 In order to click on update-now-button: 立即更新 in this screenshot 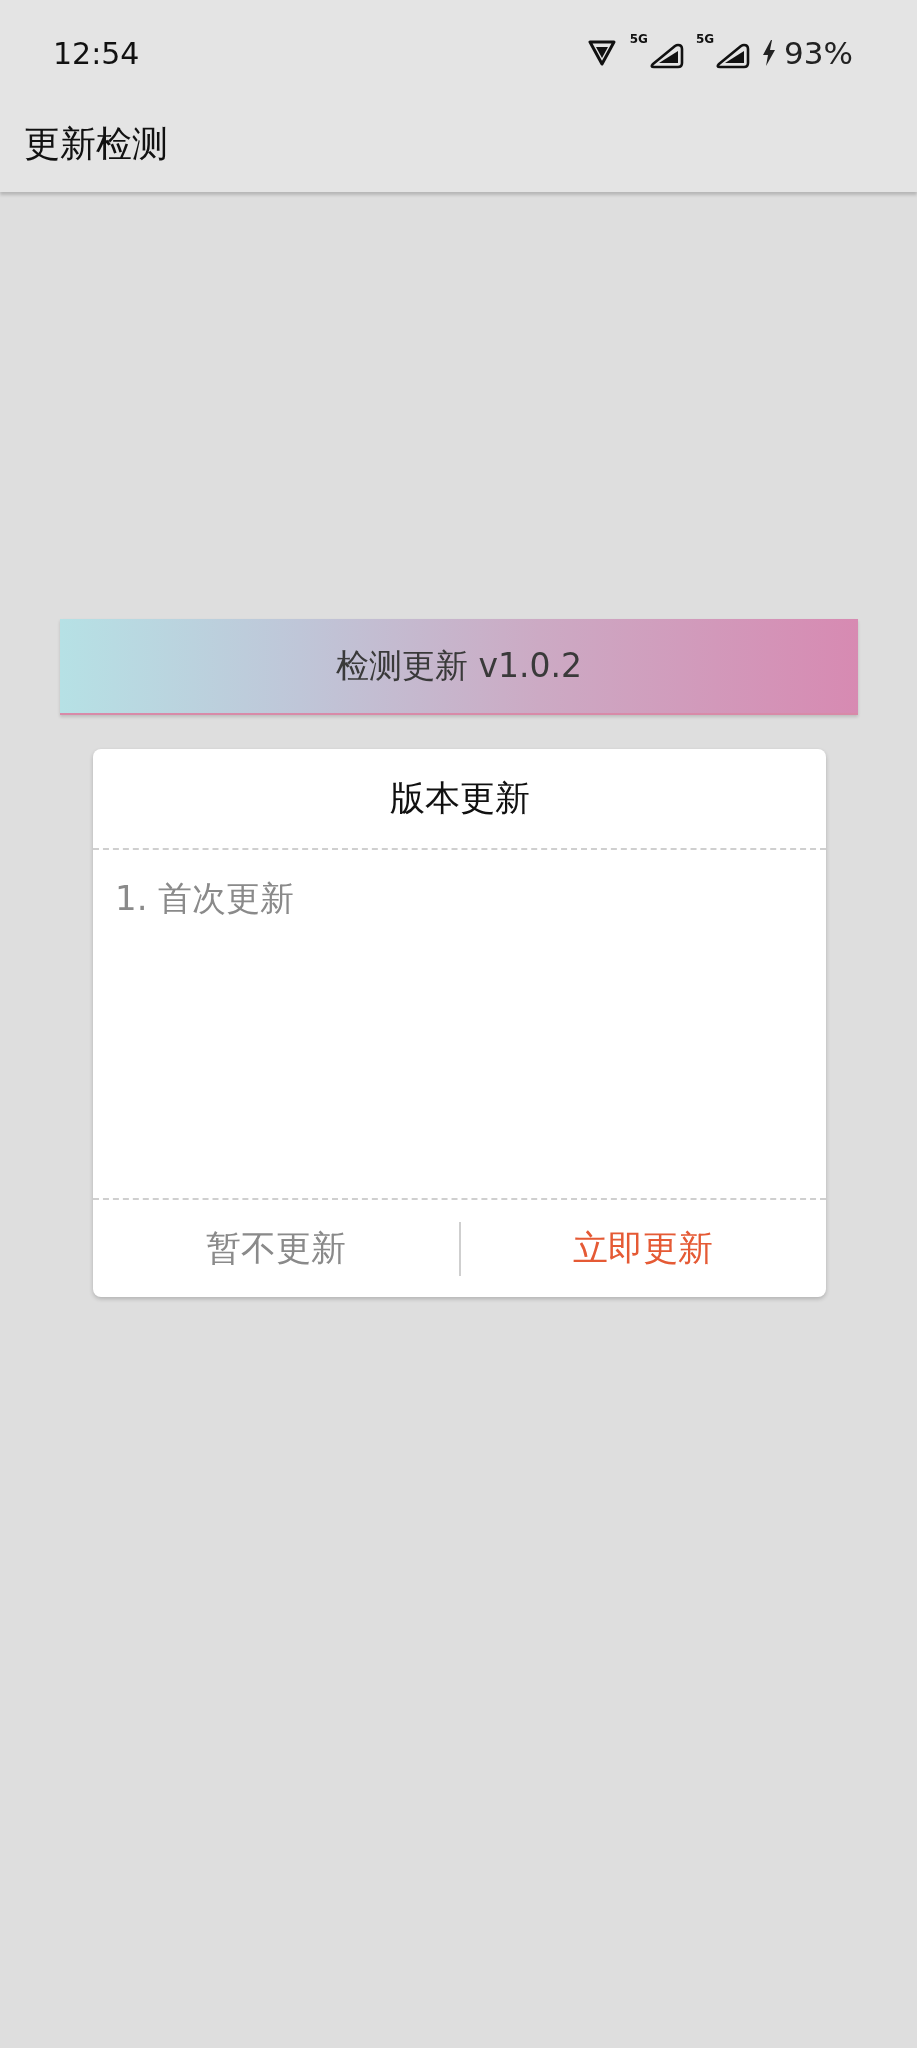, I will do `click(643, 1248)`.